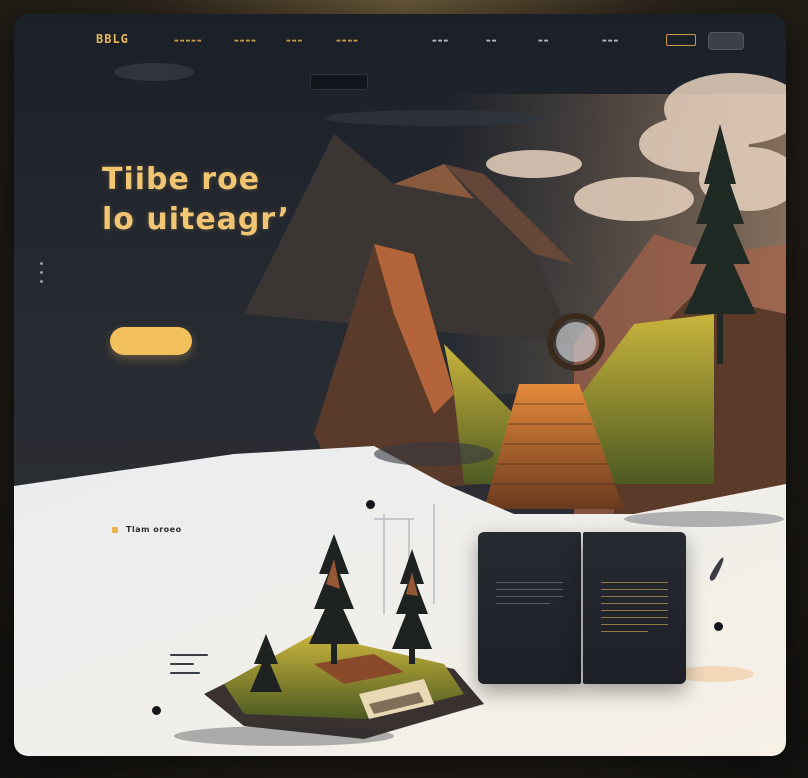  I want to click on nav-link-8: ▬▬▬, so click(610, 41).